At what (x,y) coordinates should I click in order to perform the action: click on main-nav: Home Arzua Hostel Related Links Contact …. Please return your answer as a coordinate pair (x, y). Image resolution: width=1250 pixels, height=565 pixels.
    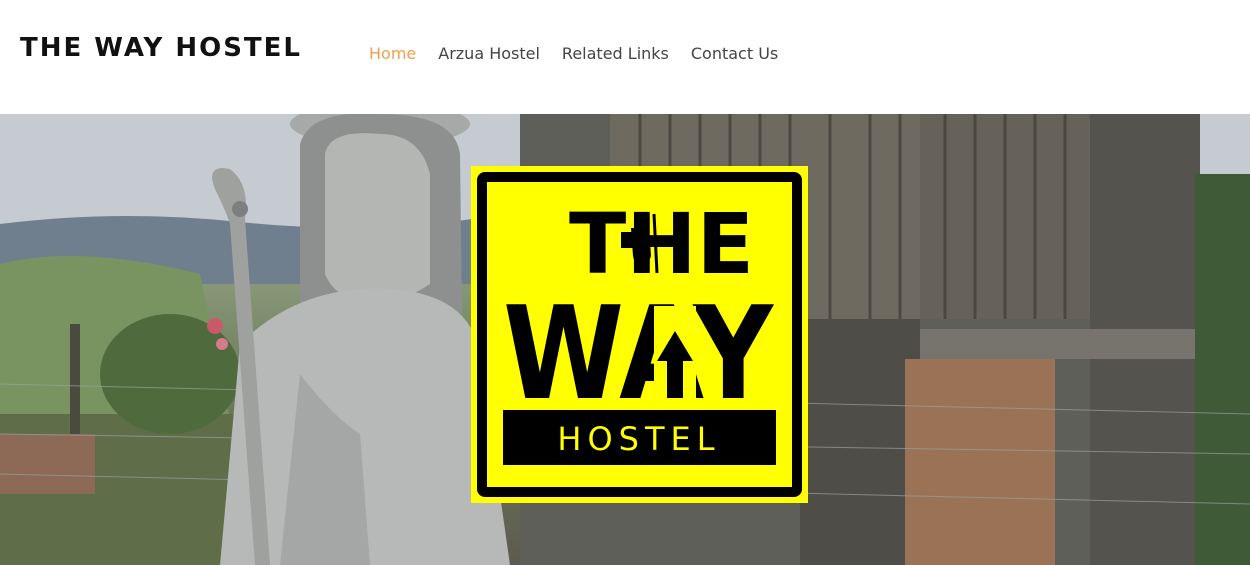
    Looking at the image, I should click on (584, 54).